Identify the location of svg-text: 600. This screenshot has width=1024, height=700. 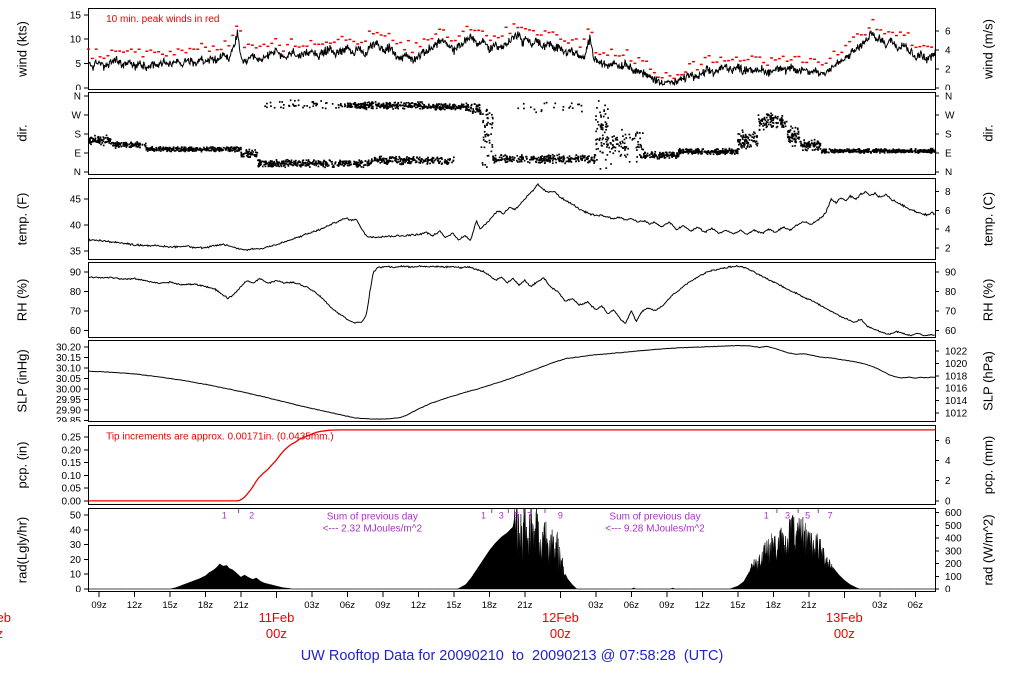
(953, 513).